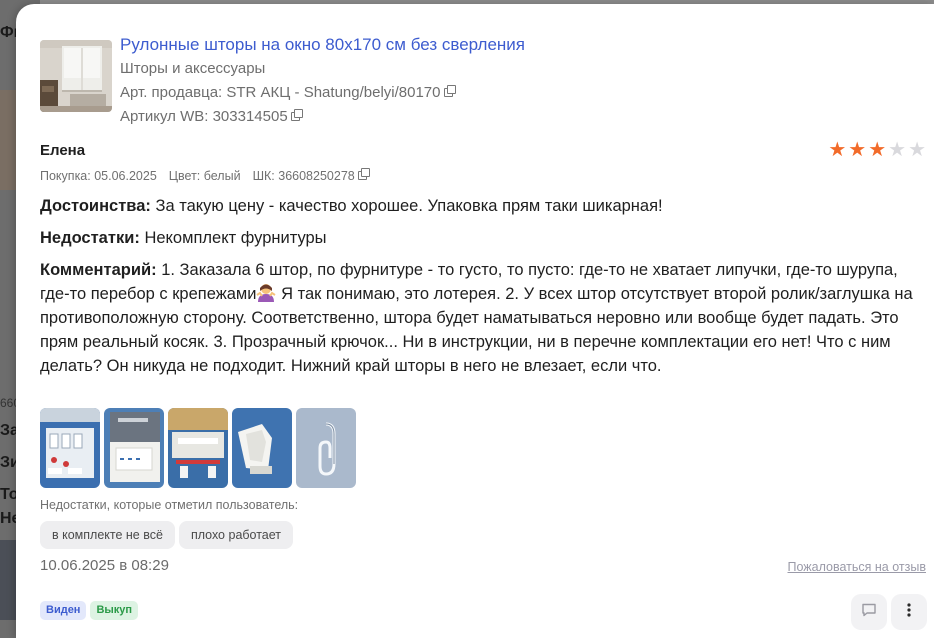 The height and width of the screenshot is (638, 934). Describe the element at coordinates (95, 206) in the screenshot. I see `pros-label: Достоинства:` at that location.